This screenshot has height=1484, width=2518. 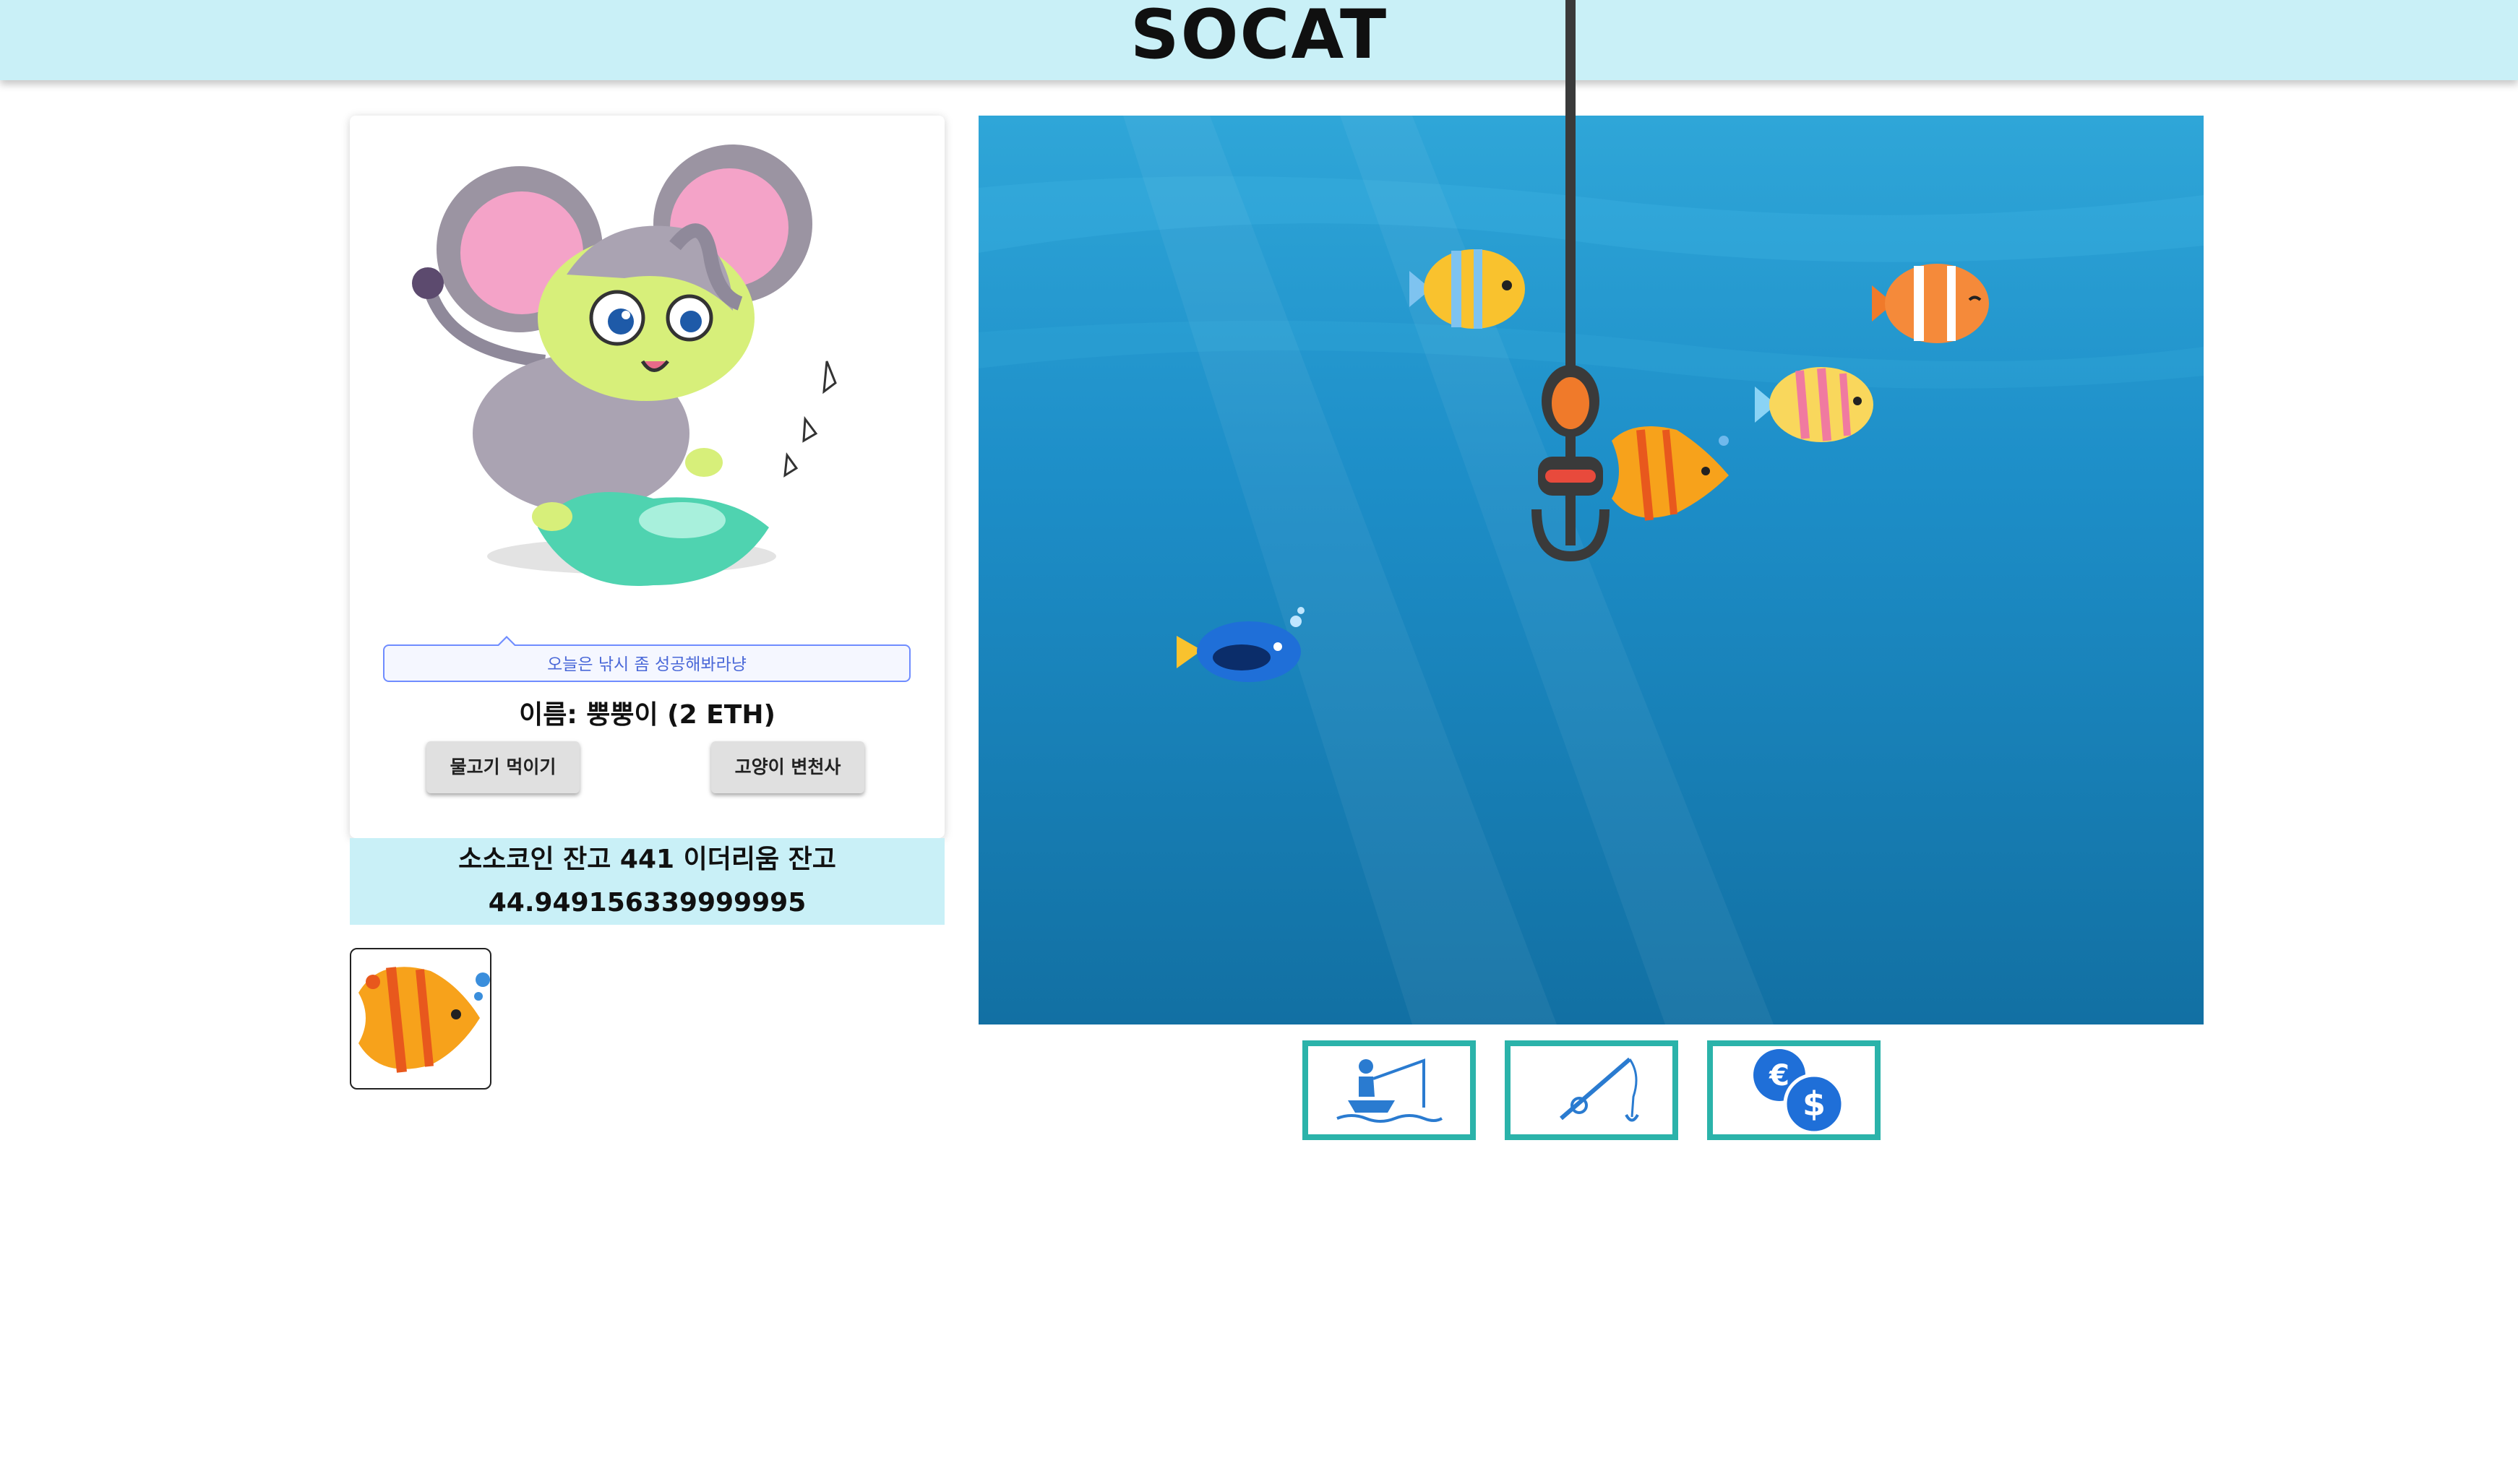 I want to click on inventory-slot, so click(x=420, y=1019).